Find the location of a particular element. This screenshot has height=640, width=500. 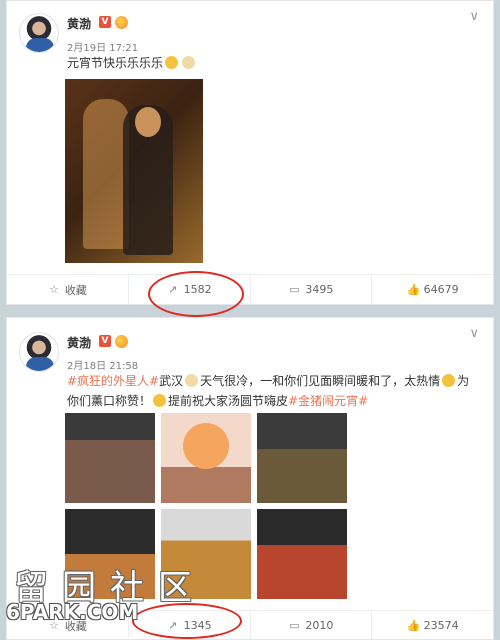

post-text-content: 元宵节快乐乐乐乐 is located at coordinates (115, 63).